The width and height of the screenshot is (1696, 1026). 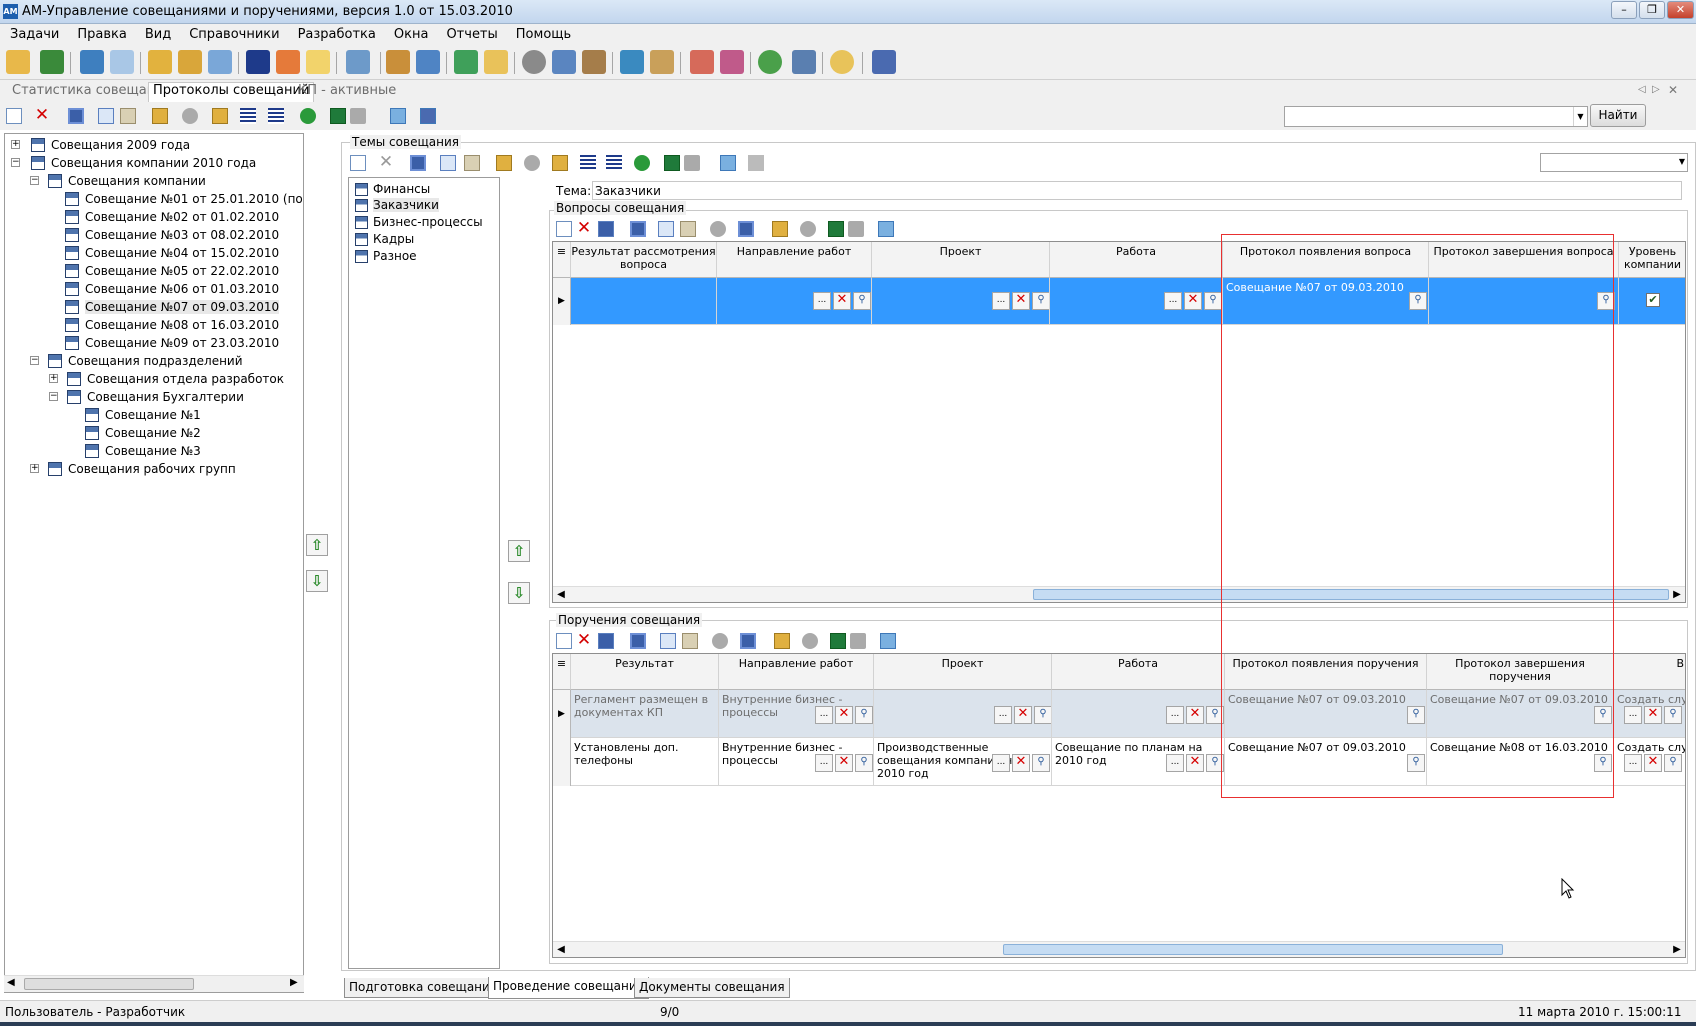 I want to click on move-up-button: ⇧, so click(x=317, y=545).